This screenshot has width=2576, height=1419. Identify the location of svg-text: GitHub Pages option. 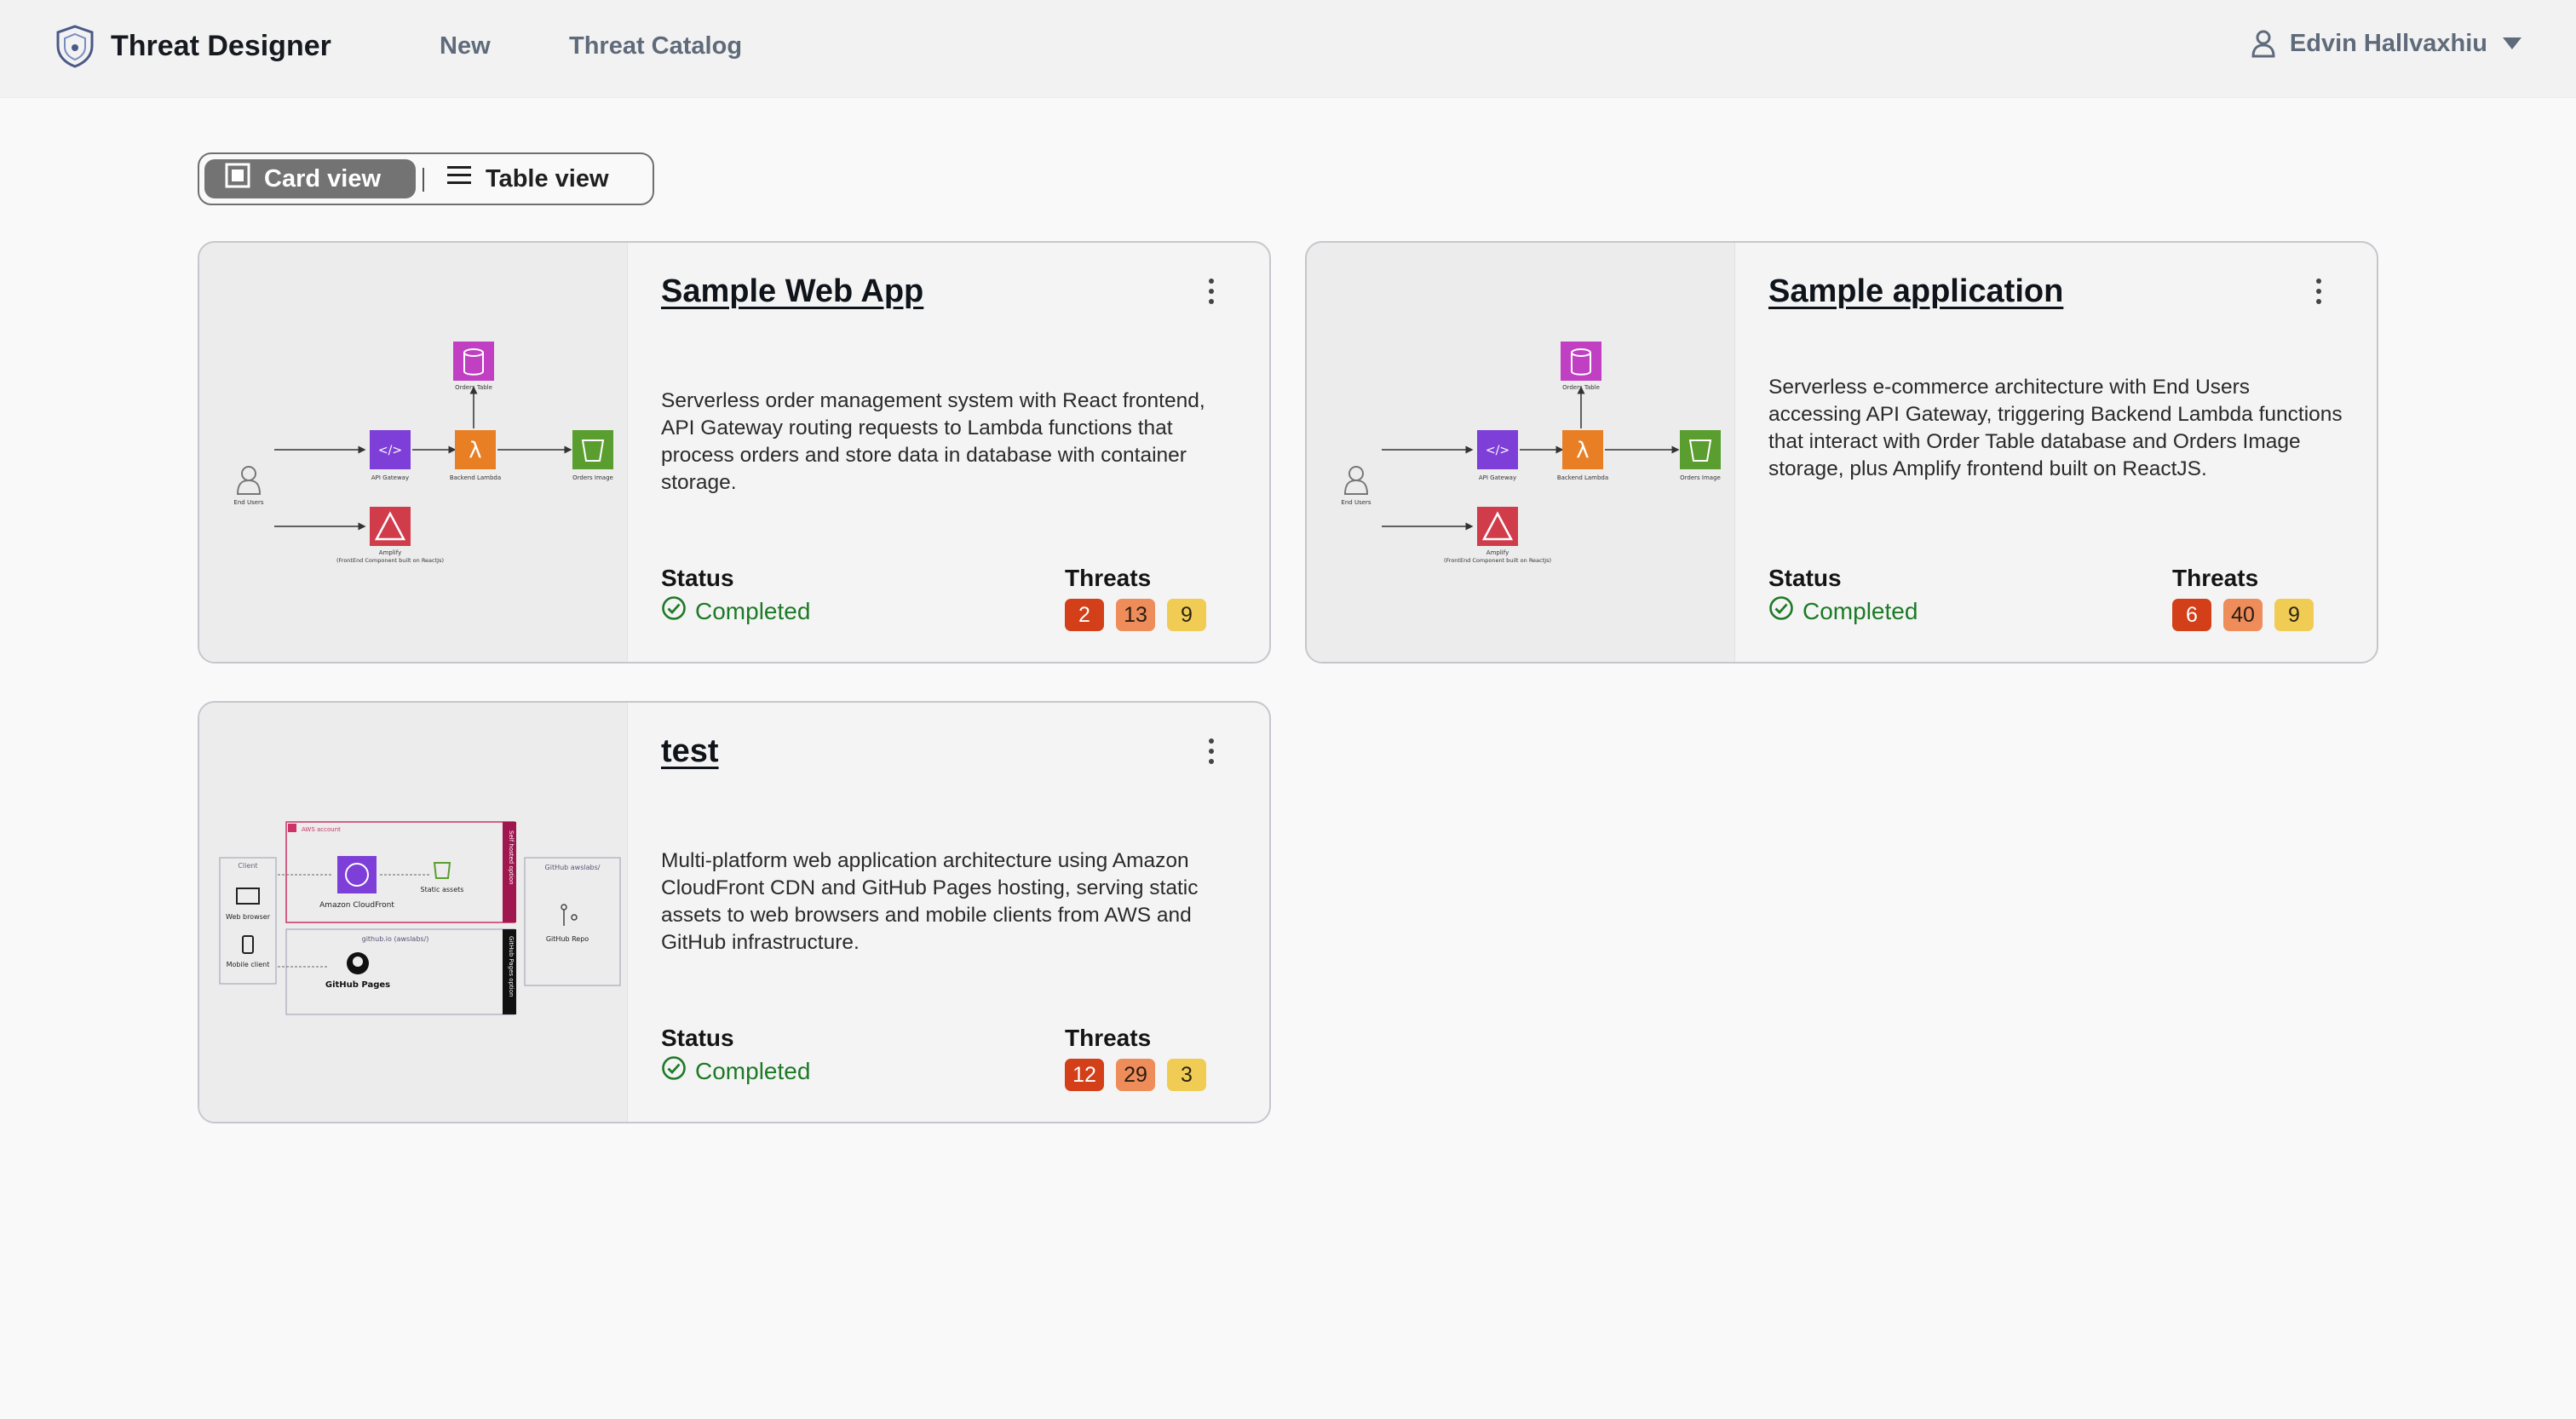
(512, 967).